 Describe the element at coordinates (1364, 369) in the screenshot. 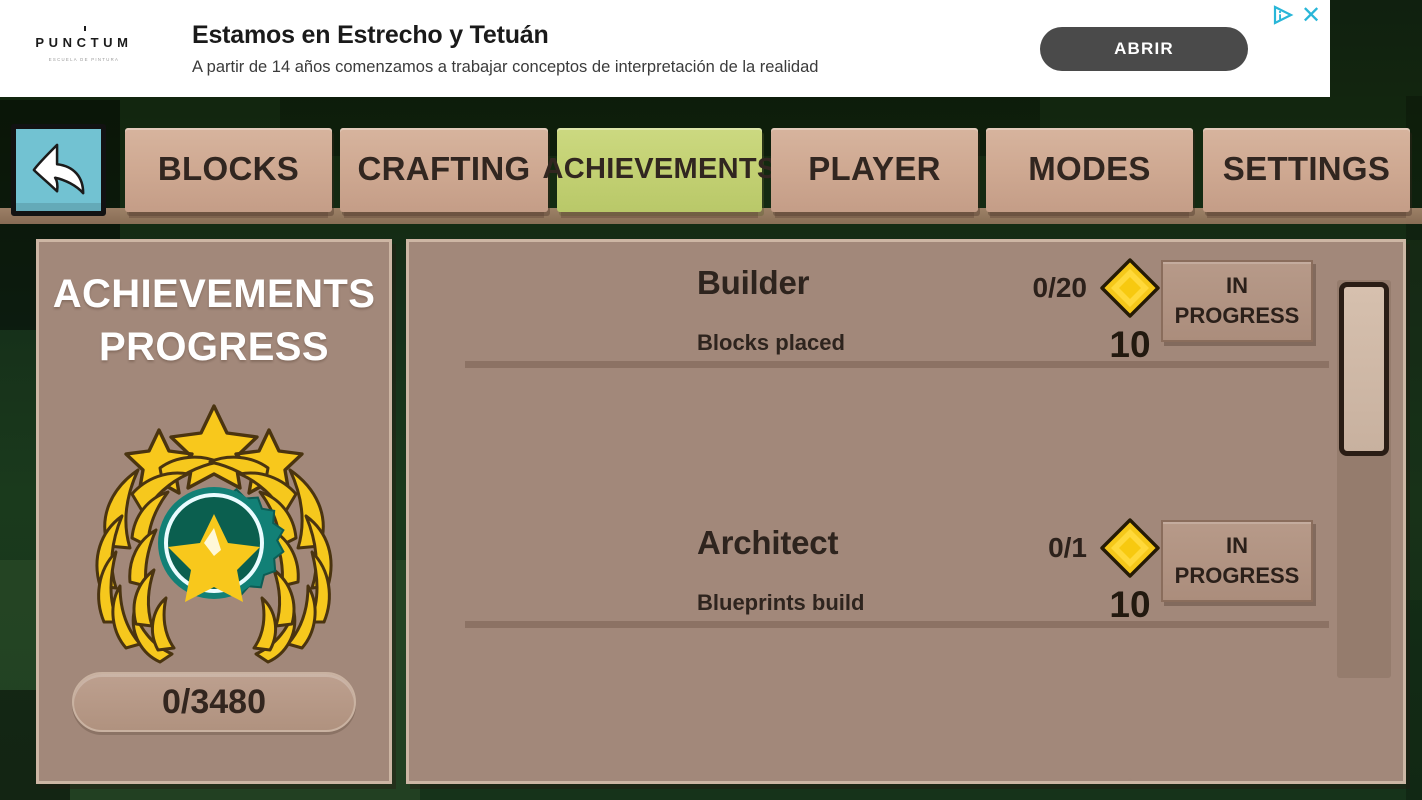

I see `scrollbar-thumb` at that location.